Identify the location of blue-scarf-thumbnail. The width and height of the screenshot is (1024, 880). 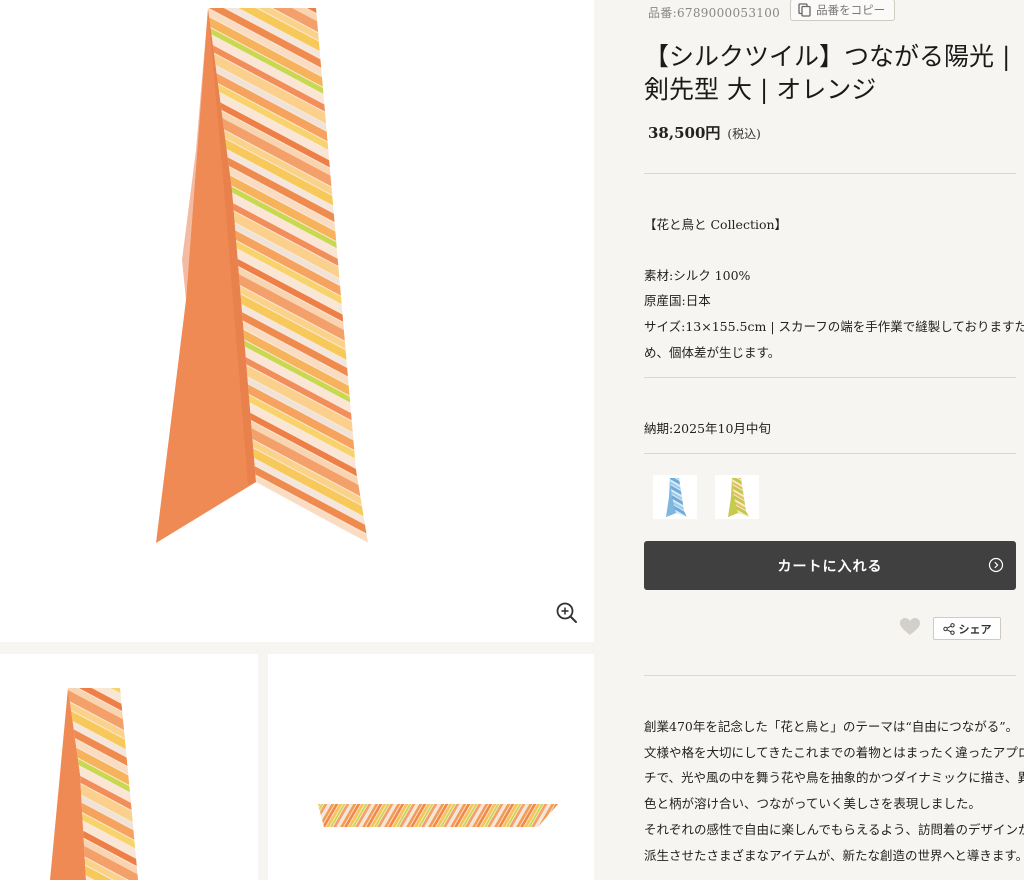
(676, 497).